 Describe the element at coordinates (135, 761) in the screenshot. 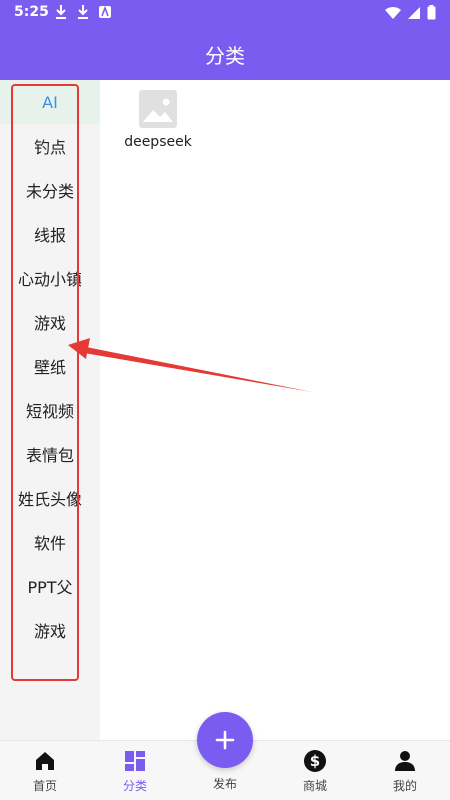

I see `category-icon` at that location.